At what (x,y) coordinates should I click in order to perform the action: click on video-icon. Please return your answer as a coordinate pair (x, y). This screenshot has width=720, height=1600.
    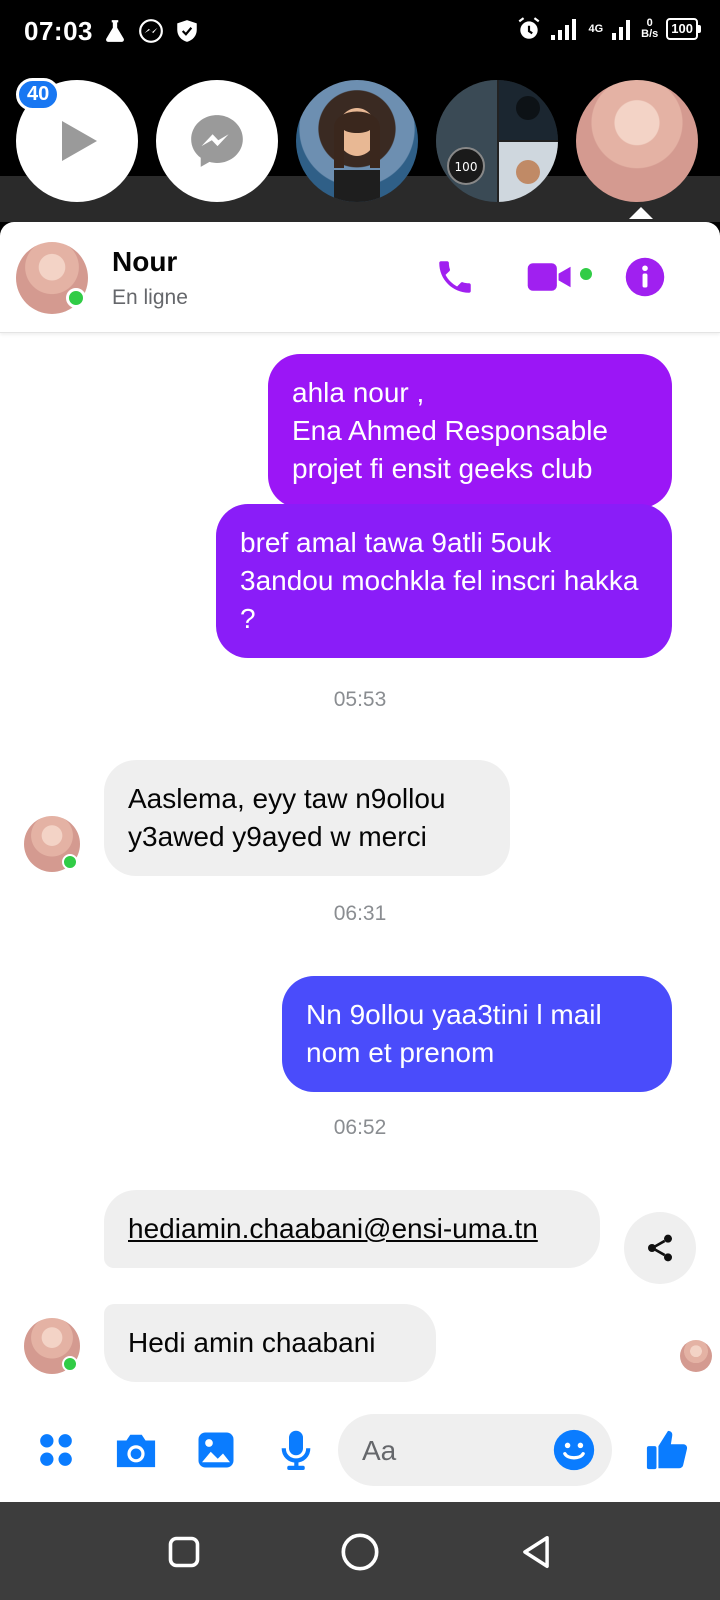
    Looking at the image, I should click on (549, 277).